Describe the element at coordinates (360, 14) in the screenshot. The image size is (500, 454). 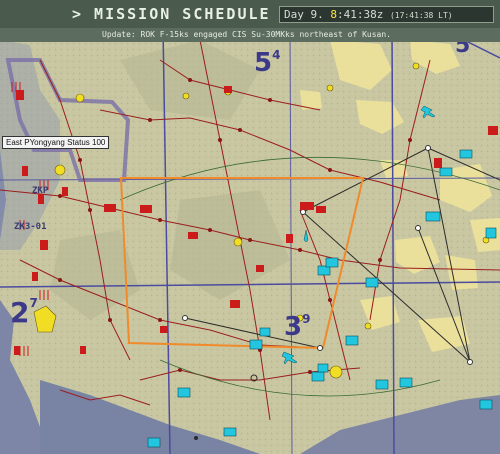
I see `clock-time: :41:38z` at that location.